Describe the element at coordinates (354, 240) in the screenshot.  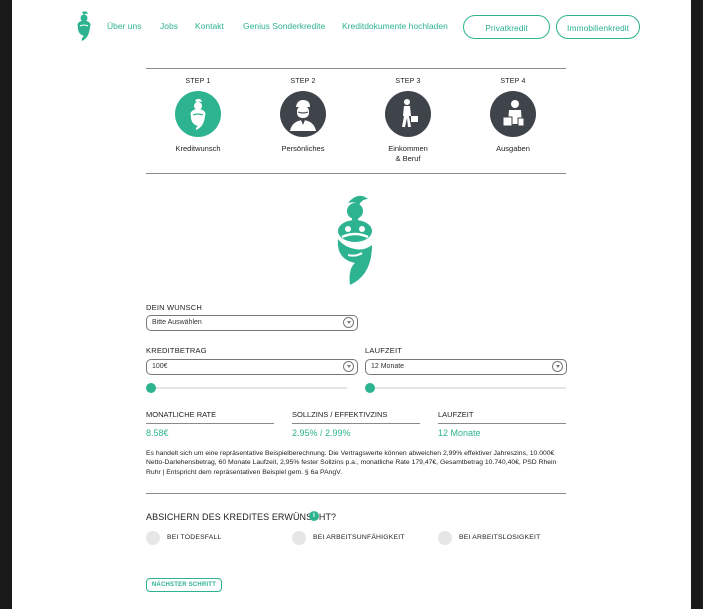
I see `genie-mascot-icon` at that location.